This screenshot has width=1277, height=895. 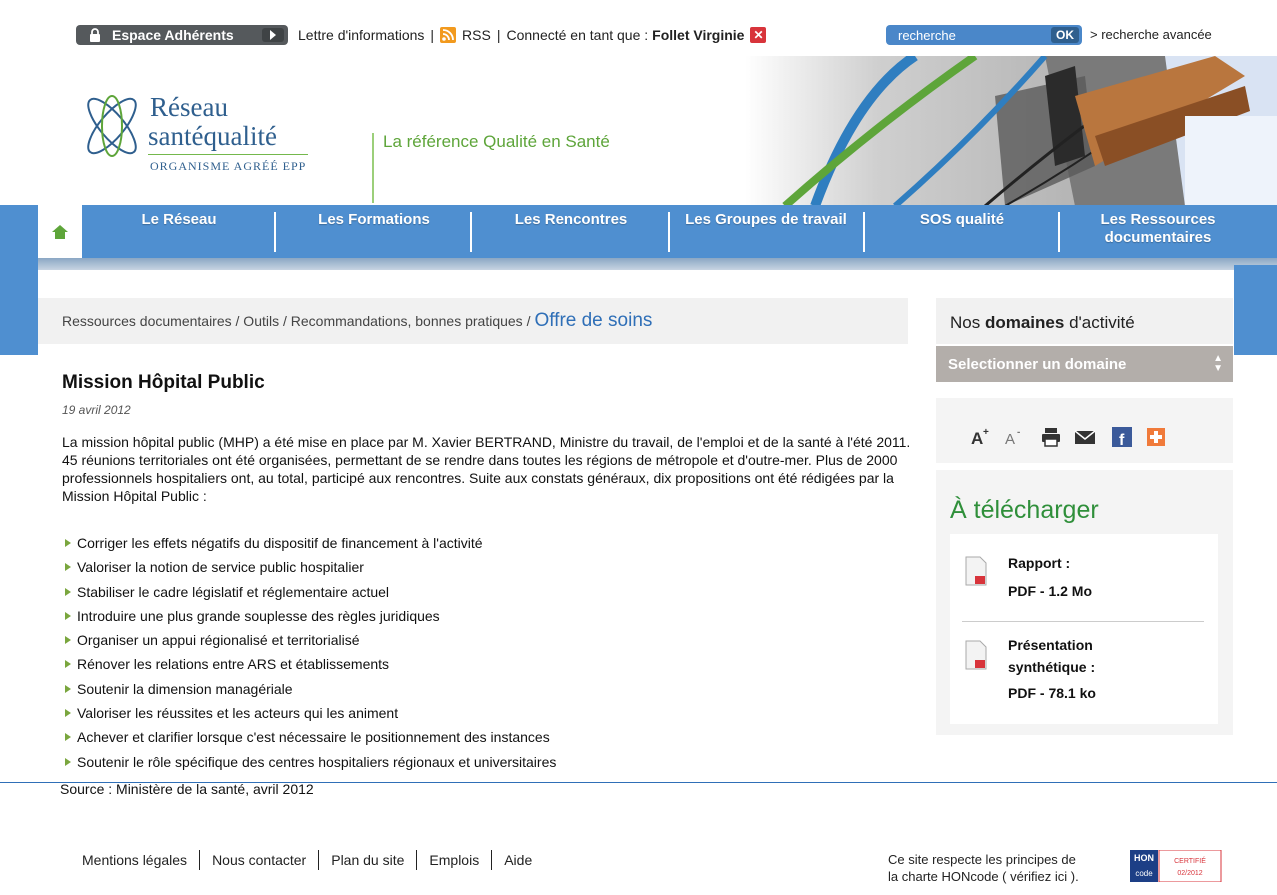 I want to click on domain-select-value: Selectionner un domaine, so click(x=1037, y=364).